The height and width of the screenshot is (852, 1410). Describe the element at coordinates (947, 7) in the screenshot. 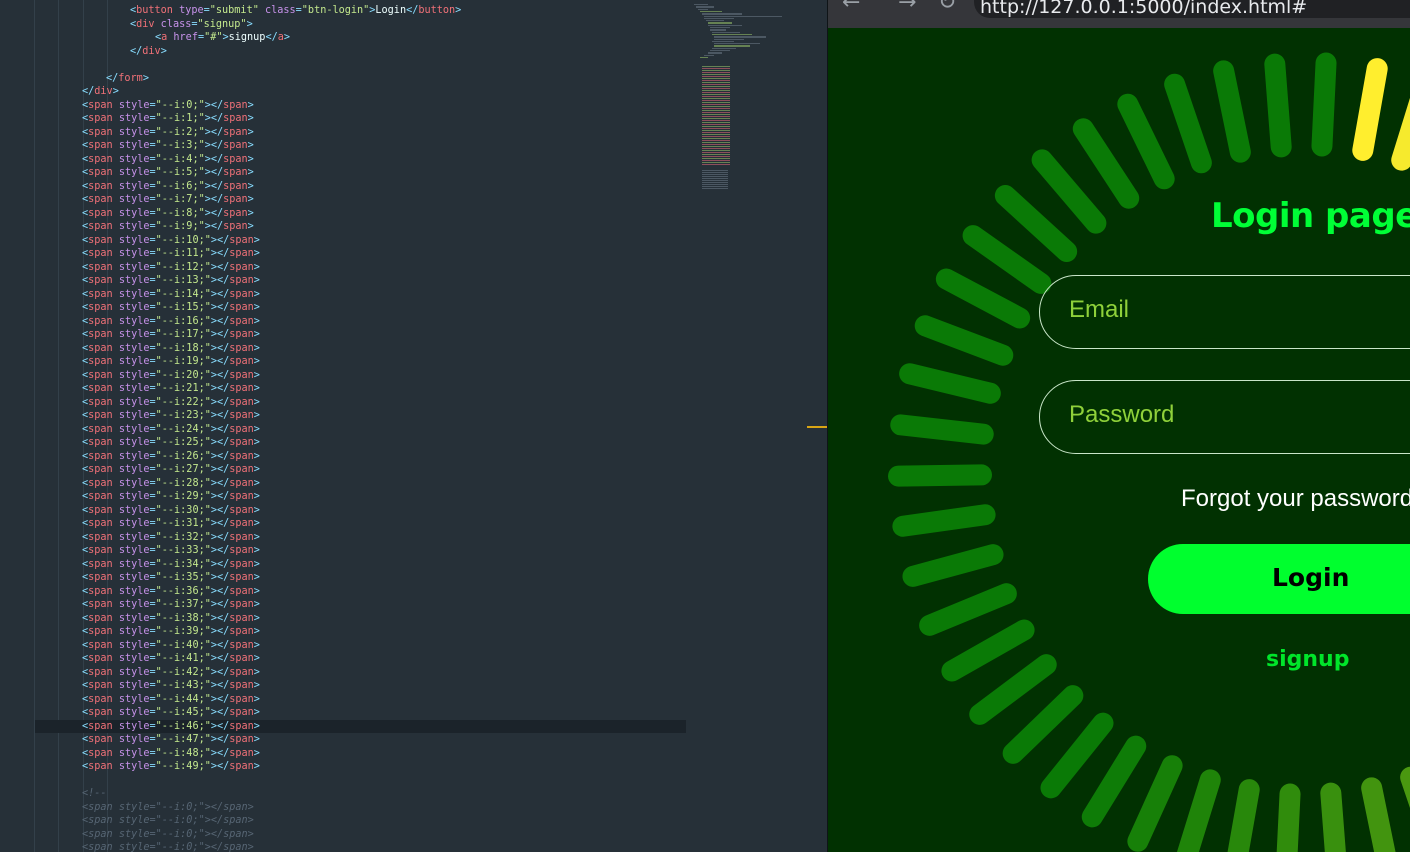

I see `reload-icon: ↻` at that location.